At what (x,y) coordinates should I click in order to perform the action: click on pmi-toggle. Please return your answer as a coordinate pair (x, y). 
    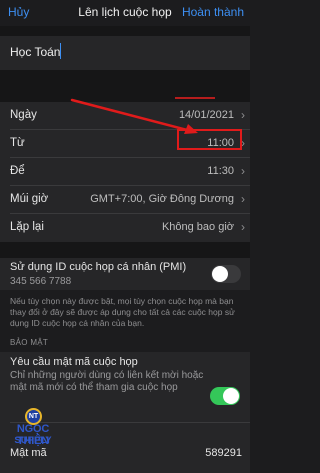
    Looking at the image, I should click on (226, 274).